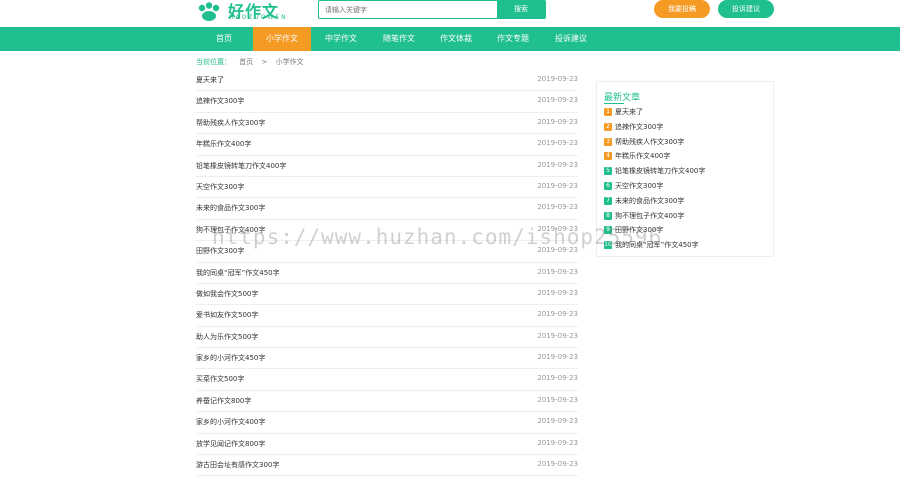  Describe the element at coordinates (387, 252) in the screenshot. I see `list-item: 田野作文300字 2019-09-23` at that location.